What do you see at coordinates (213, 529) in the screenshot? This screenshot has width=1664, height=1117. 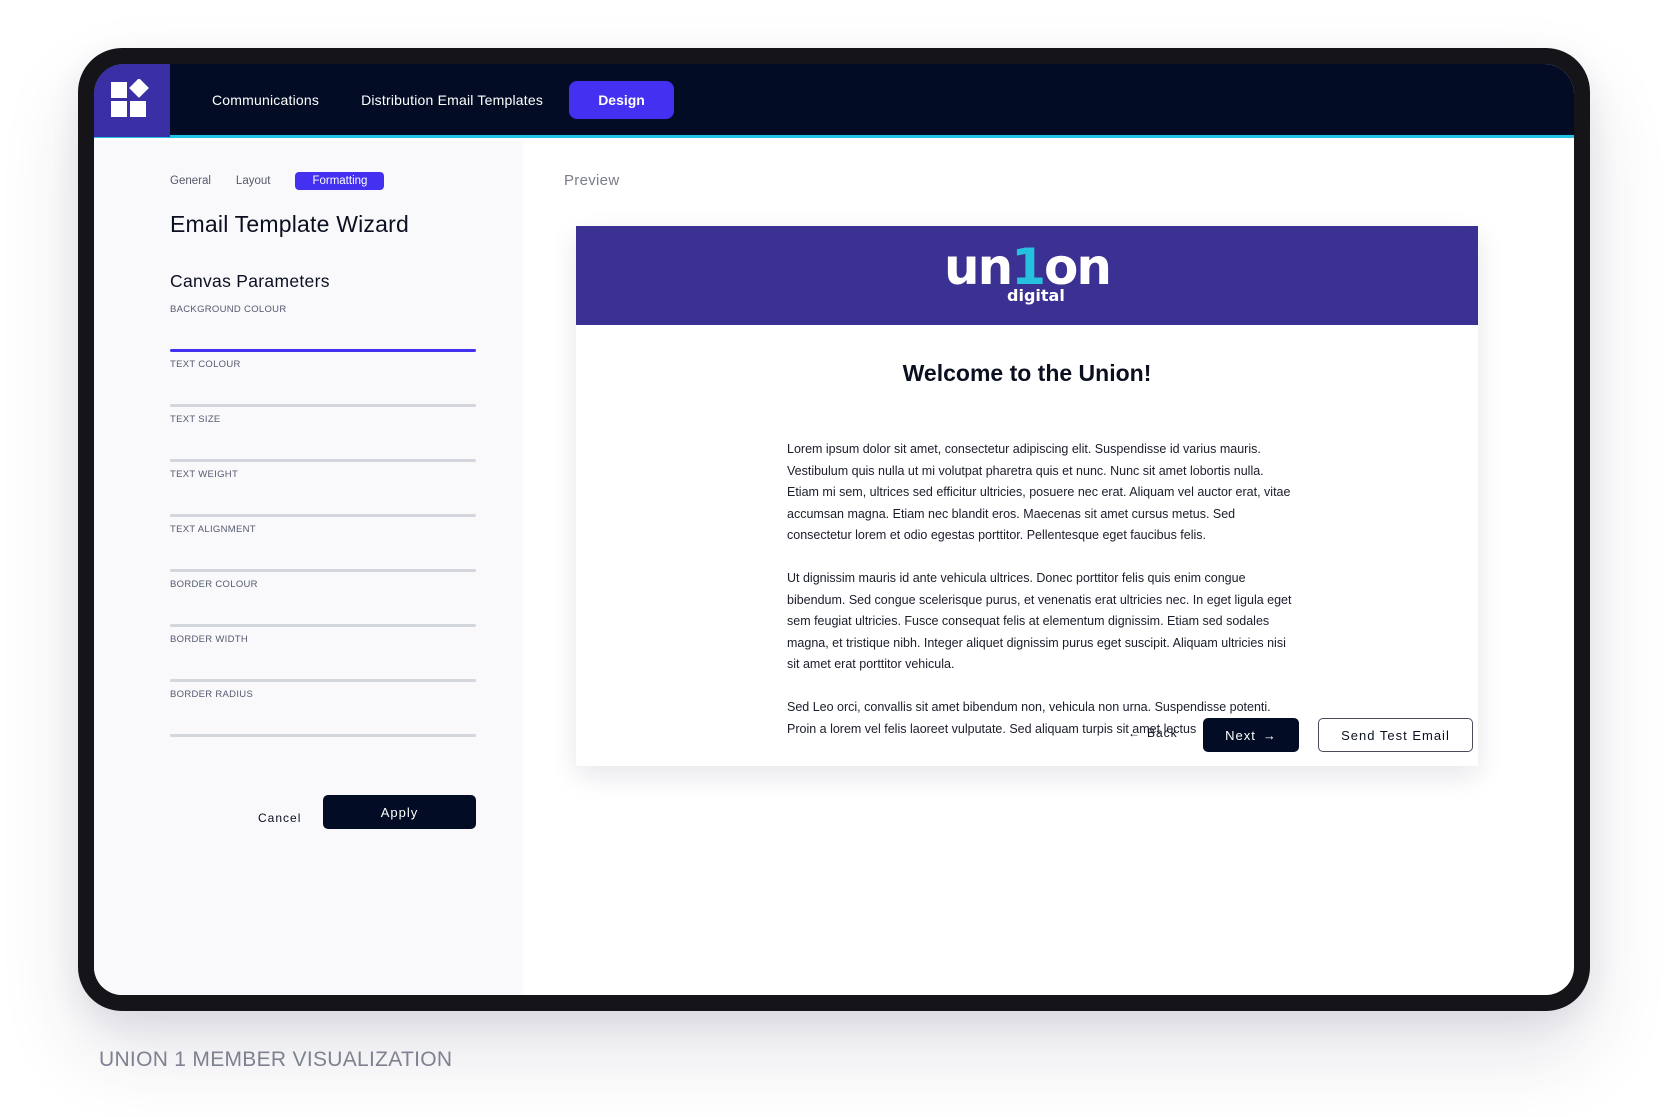 I see `field-label: TEXT ALIGNMENT` at bounding box center [213, 529].